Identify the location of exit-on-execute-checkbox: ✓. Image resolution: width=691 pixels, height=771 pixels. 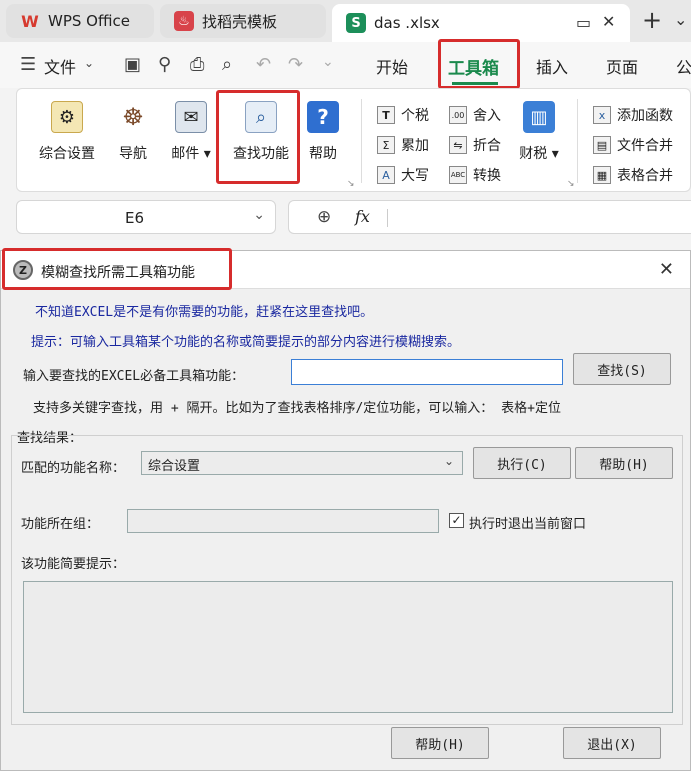
(456, 520).